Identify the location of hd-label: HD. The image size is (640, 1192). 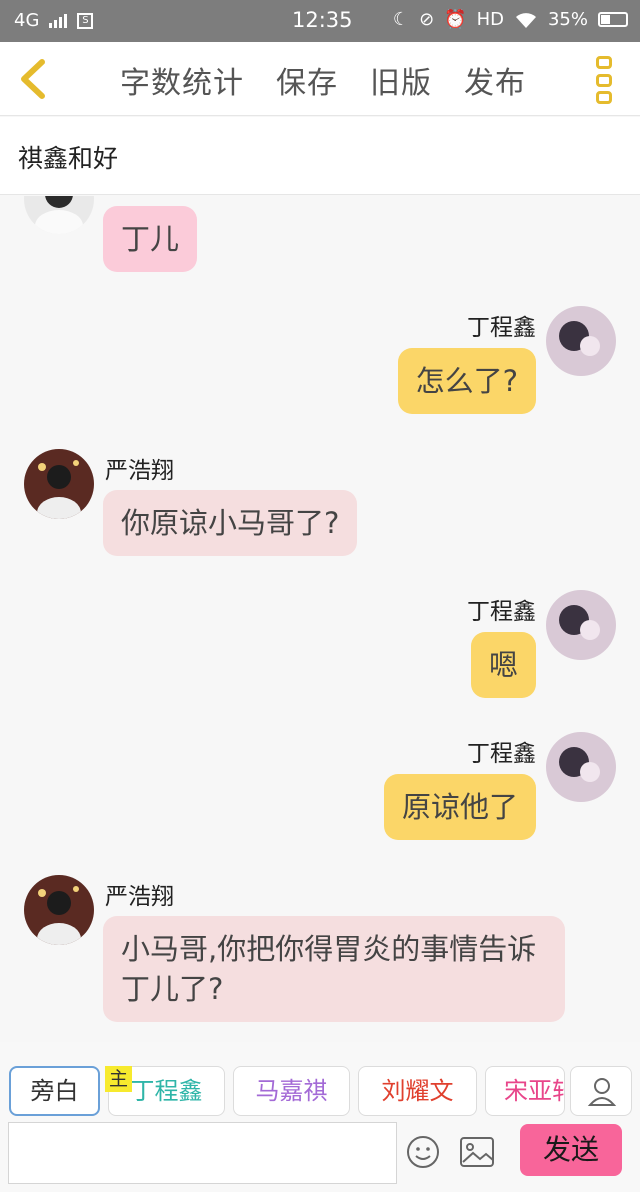
(490, 19).